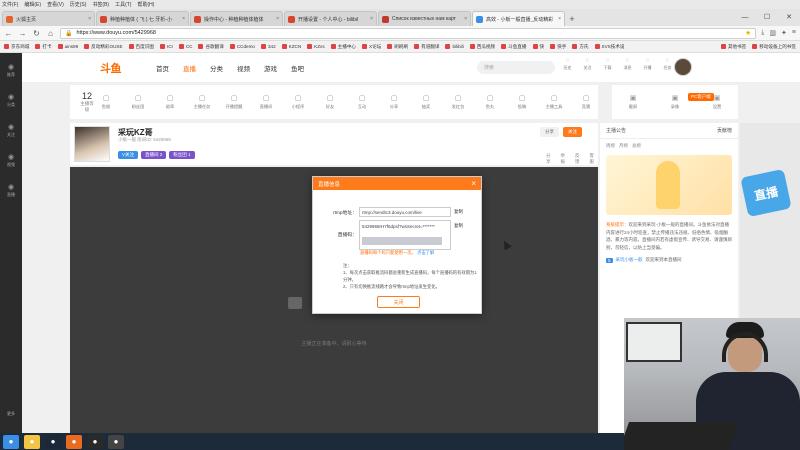 The width and height of the screenshot is (800, 450). I want to click on bookmark-item-4: 百度识图, so click(141, 47).